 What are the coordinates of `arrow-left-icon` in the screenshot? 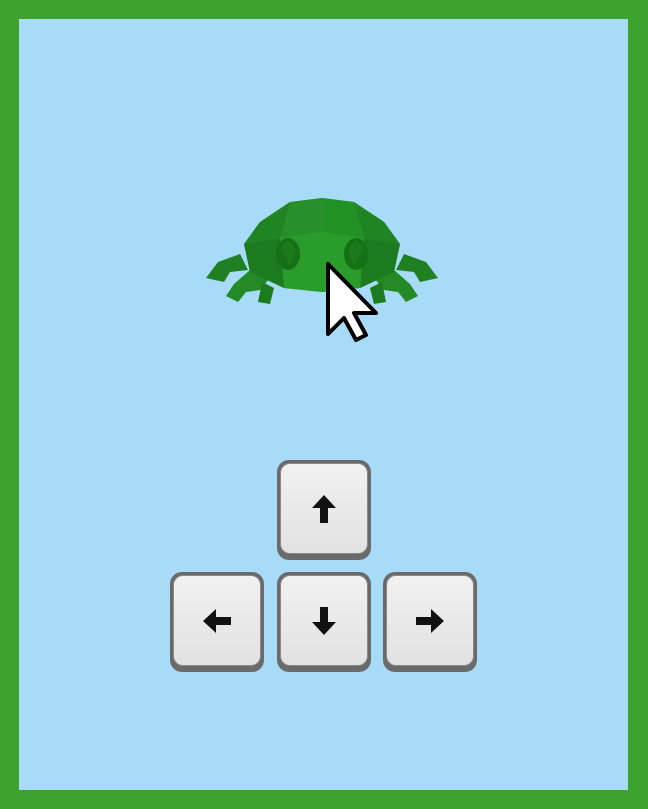 It's located at (217, 620).